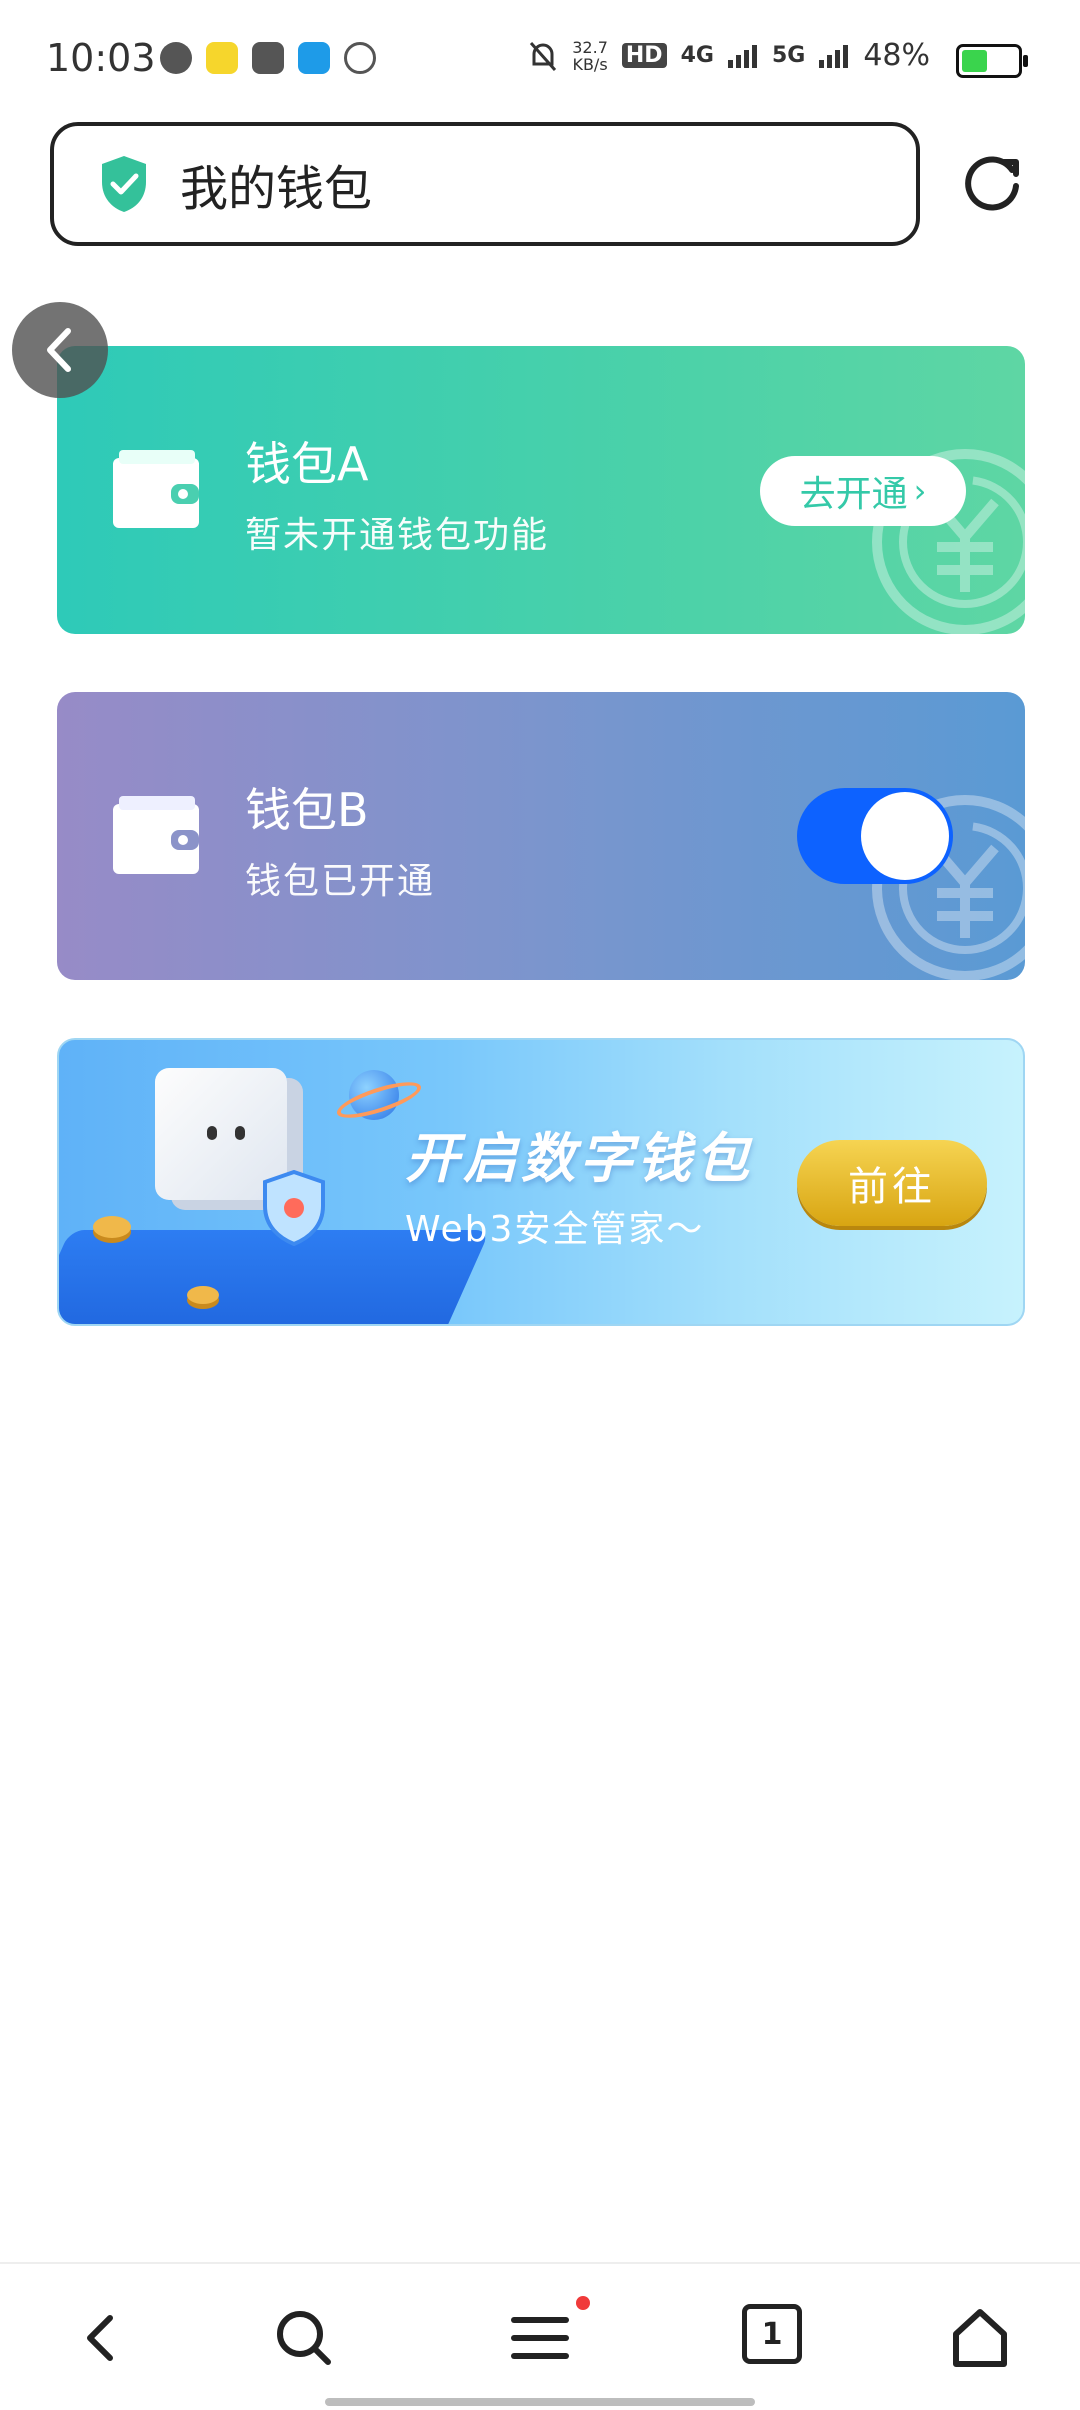 This screenshot has height=2410, width=1080. I want to click on digital-wallet-banner: 开启数字钱包 Web3安全管家～ 前往, so click(541, 1182).